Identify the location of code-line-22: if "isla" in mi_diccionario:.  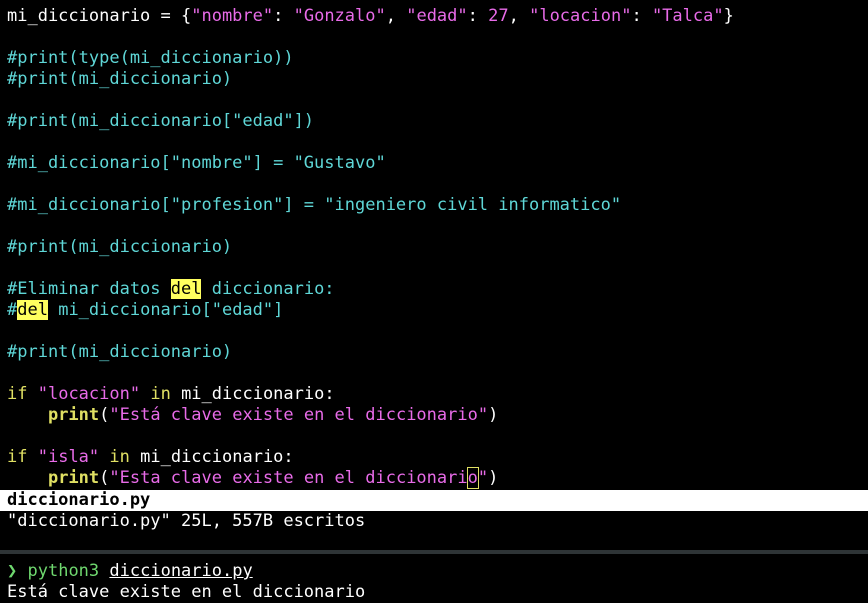
(150, 457).